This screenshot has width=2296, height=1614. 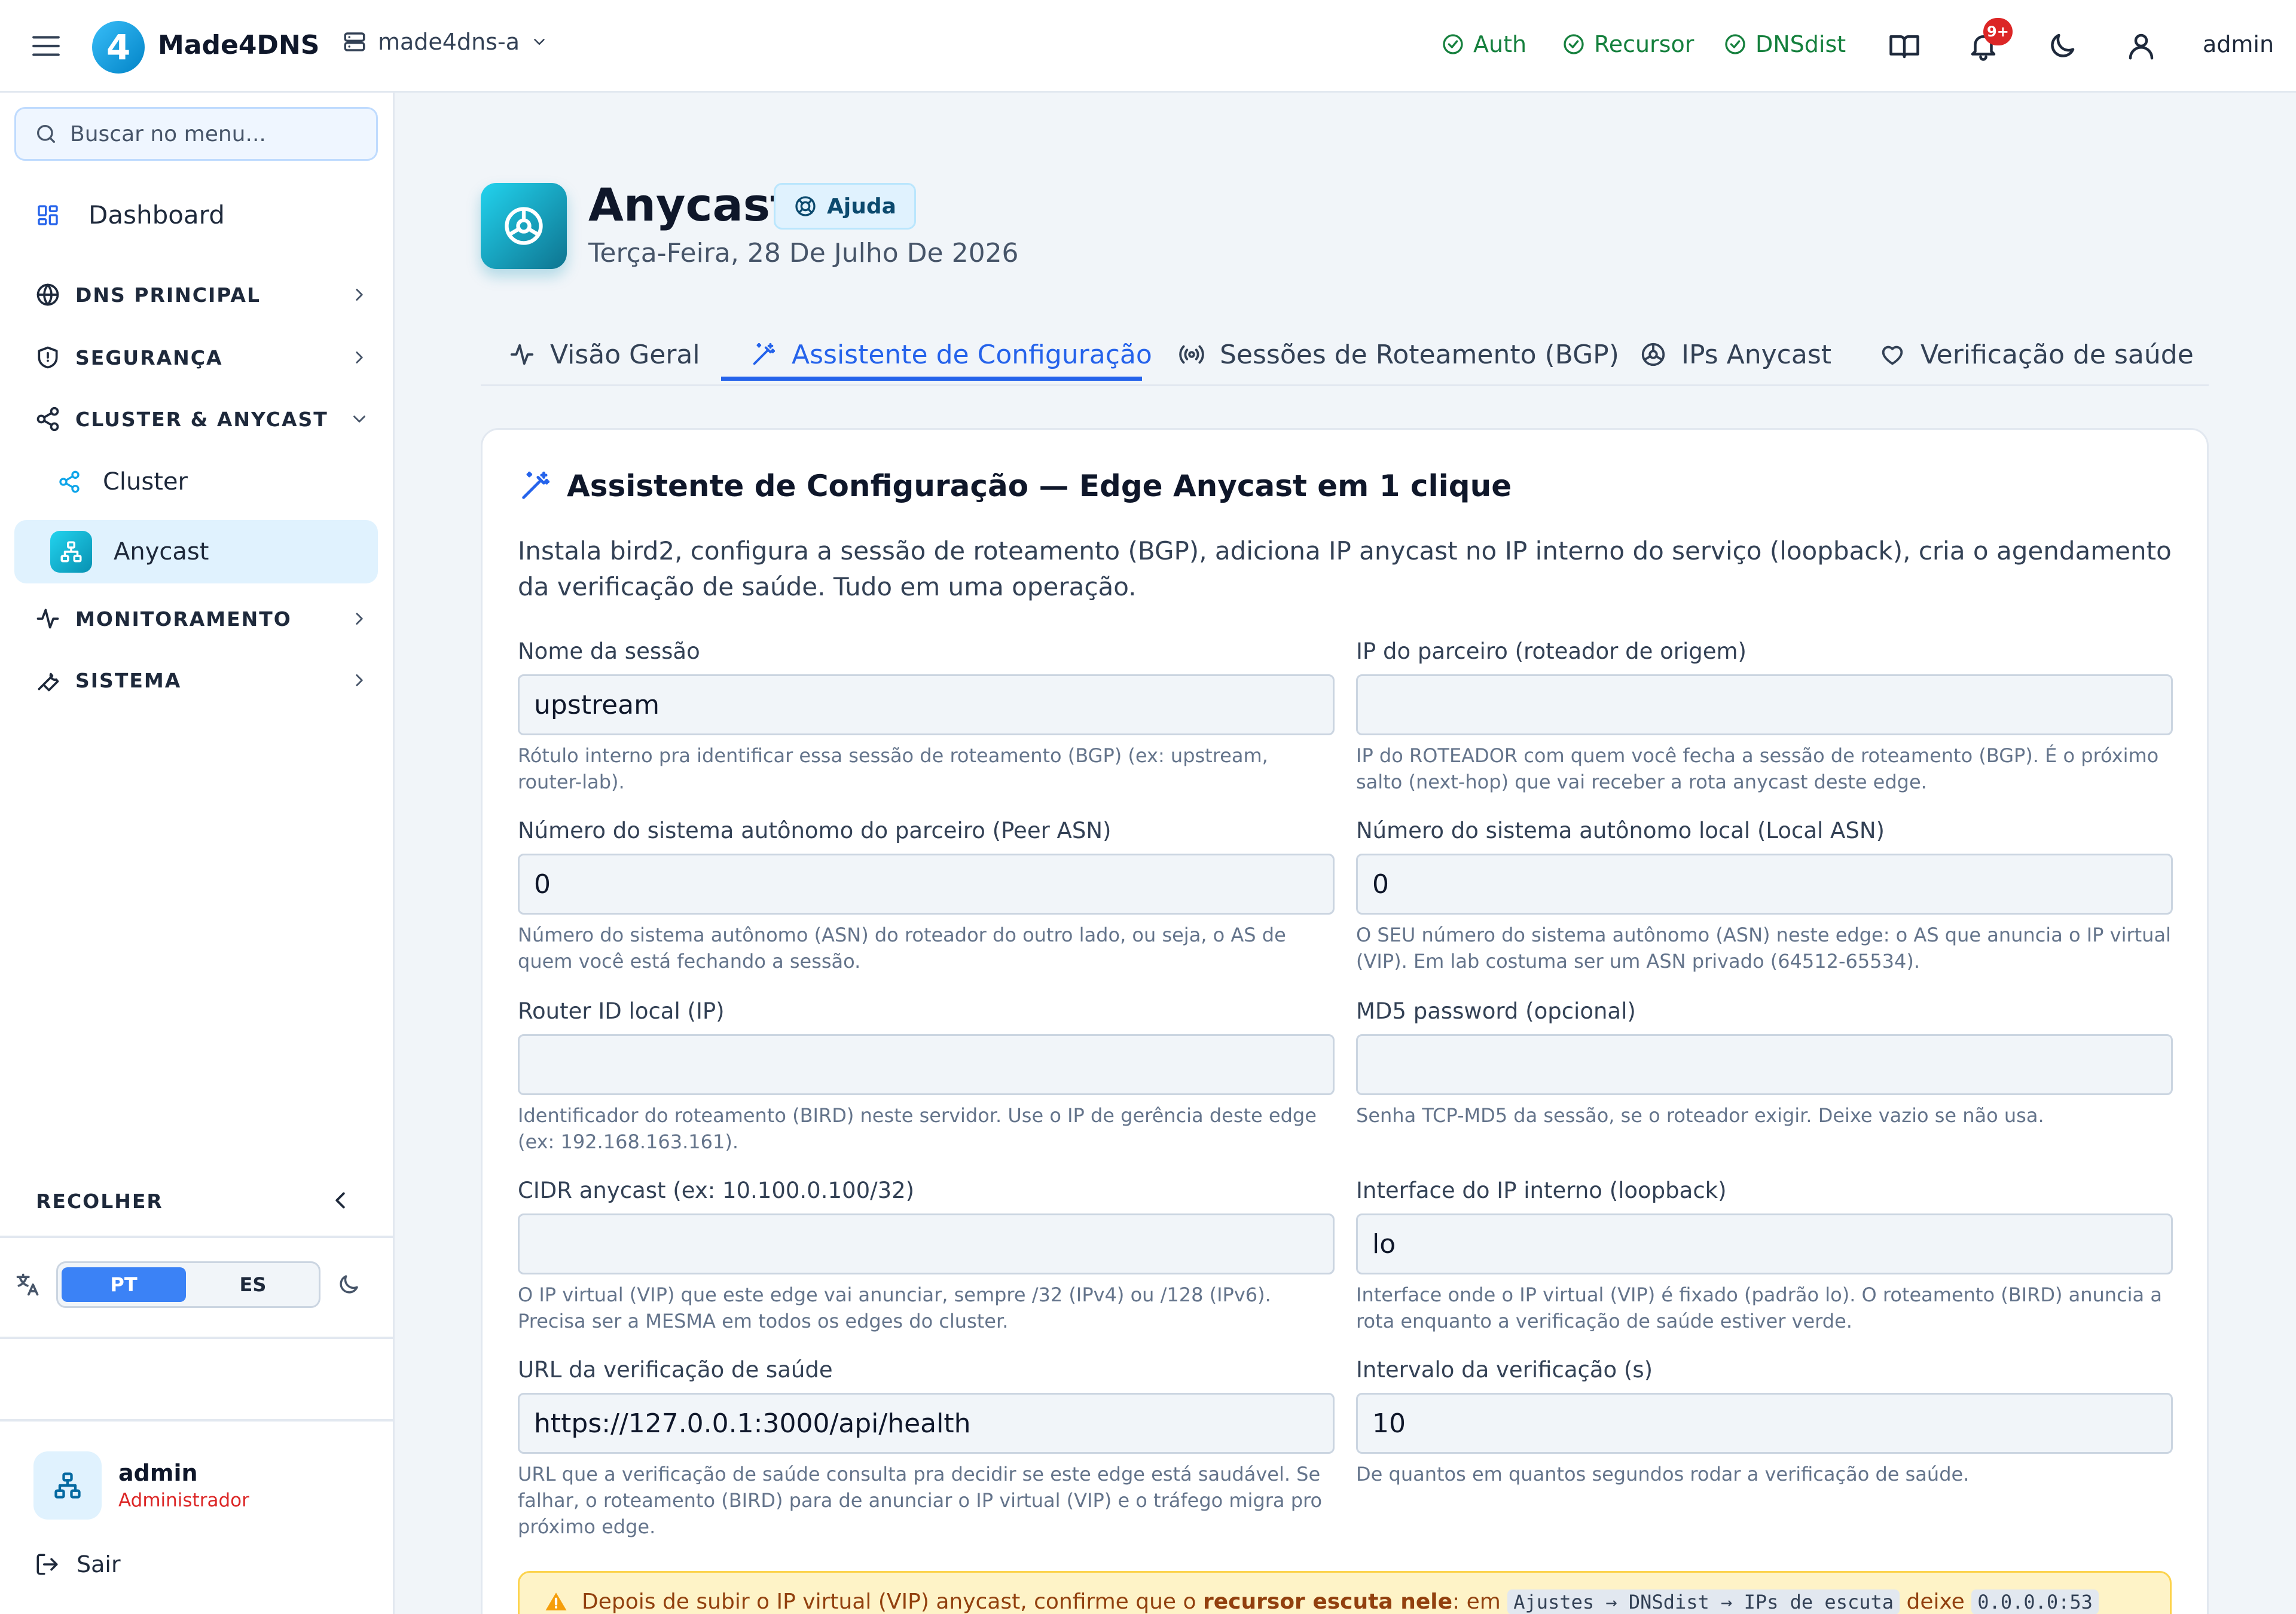 I want to click on logout-label: Sair, so click(x=99, y=1564).